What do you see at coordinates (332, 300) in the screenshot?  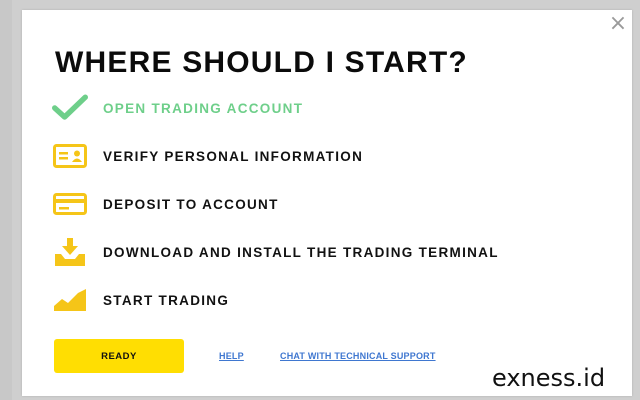 I see `step-start-trading: START TRADING` at bounding box center [332, 300].